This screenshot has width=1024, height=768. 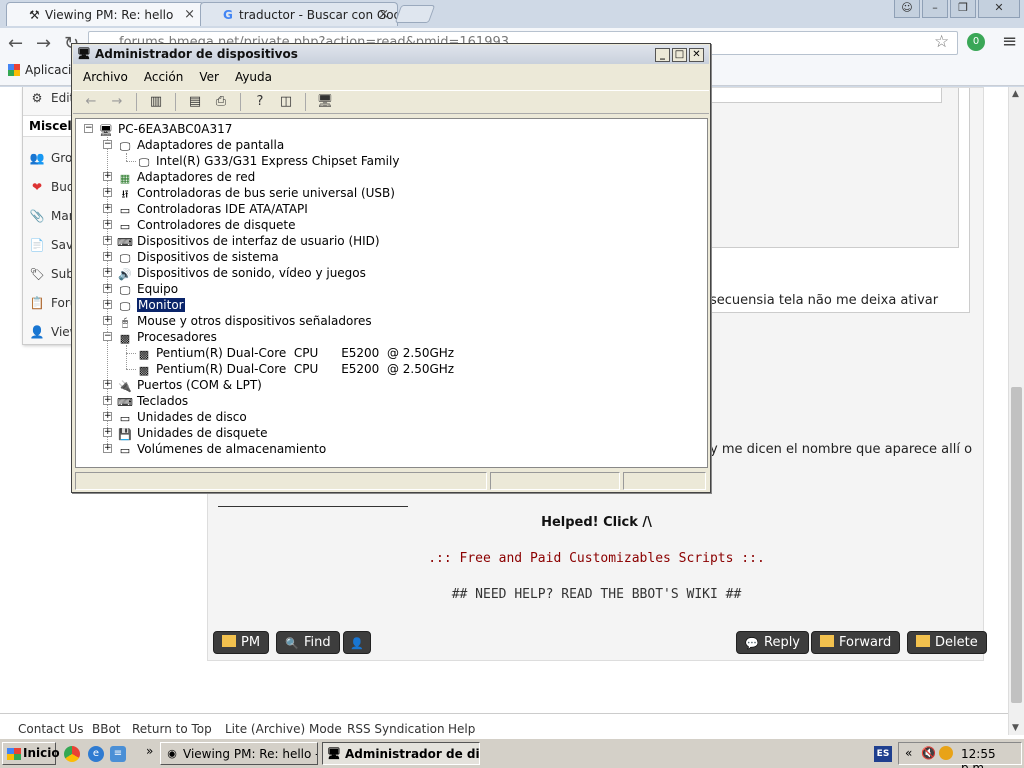 What do you see at coordinates (221, 102) in the screenshot?
I see `print-icon: ⎙` at bounding box center [221, 102].